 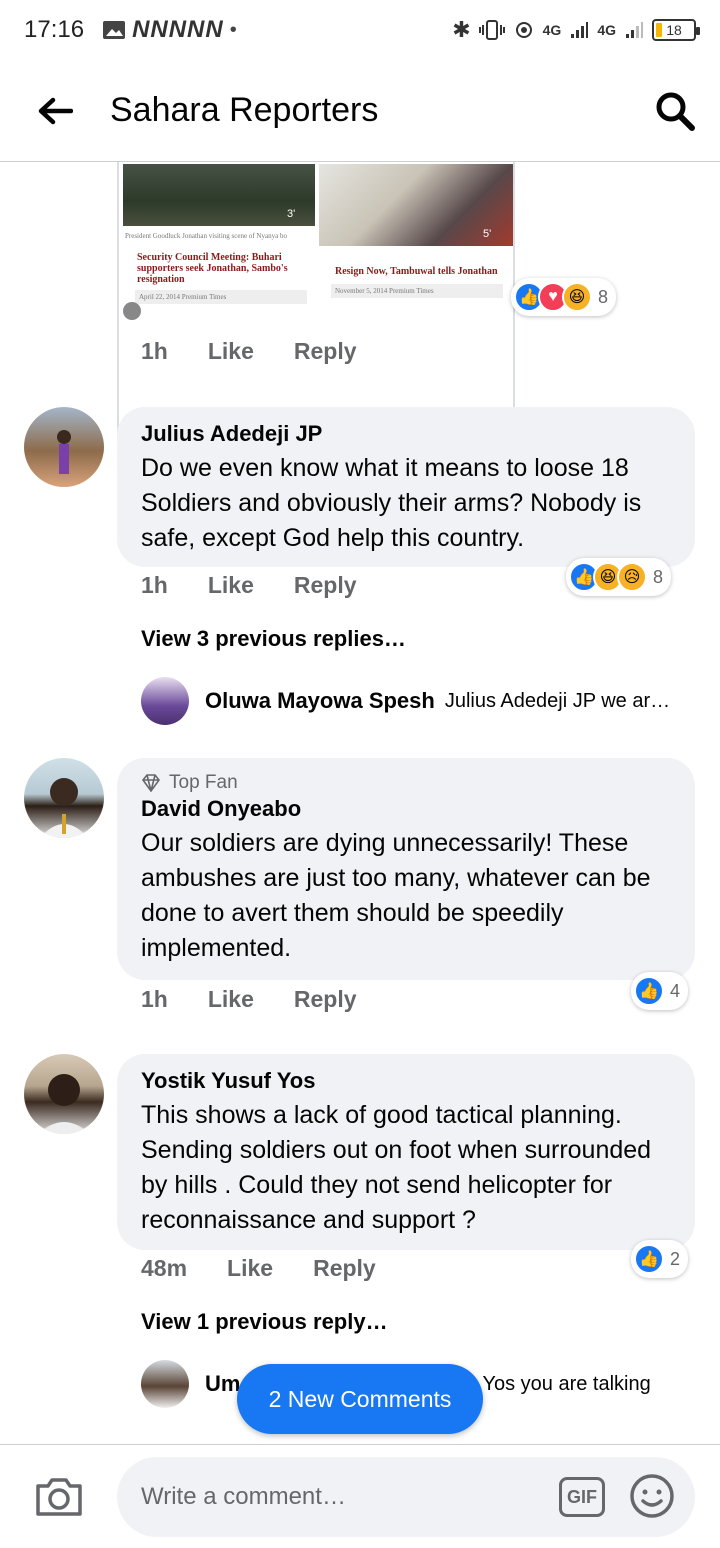 What do you see at coordinates (221, 297) in the screenshot?
I see `preview-meta-left: April 22, 2014 Premium Times` at bounding box center [221, 297].